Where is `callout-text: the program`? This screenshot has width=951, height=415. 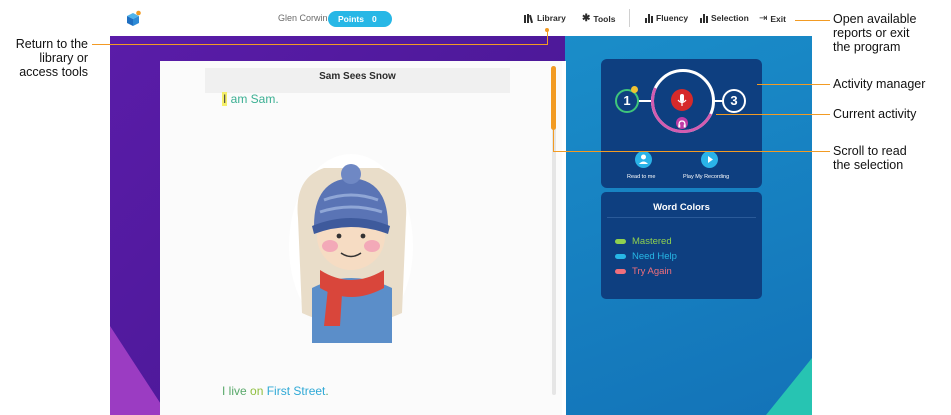
callout-text: the program is located at coordinates (867, 47).